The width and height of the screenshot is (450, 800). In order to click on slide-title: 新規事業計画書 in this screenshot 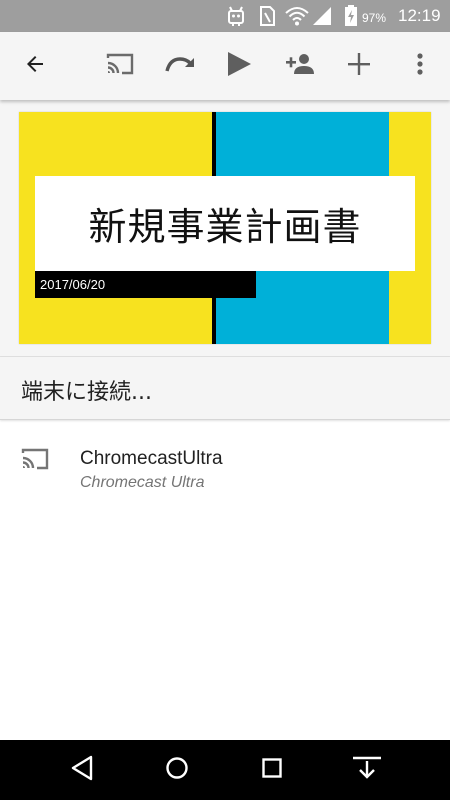, I will do `click(225, 227)`.